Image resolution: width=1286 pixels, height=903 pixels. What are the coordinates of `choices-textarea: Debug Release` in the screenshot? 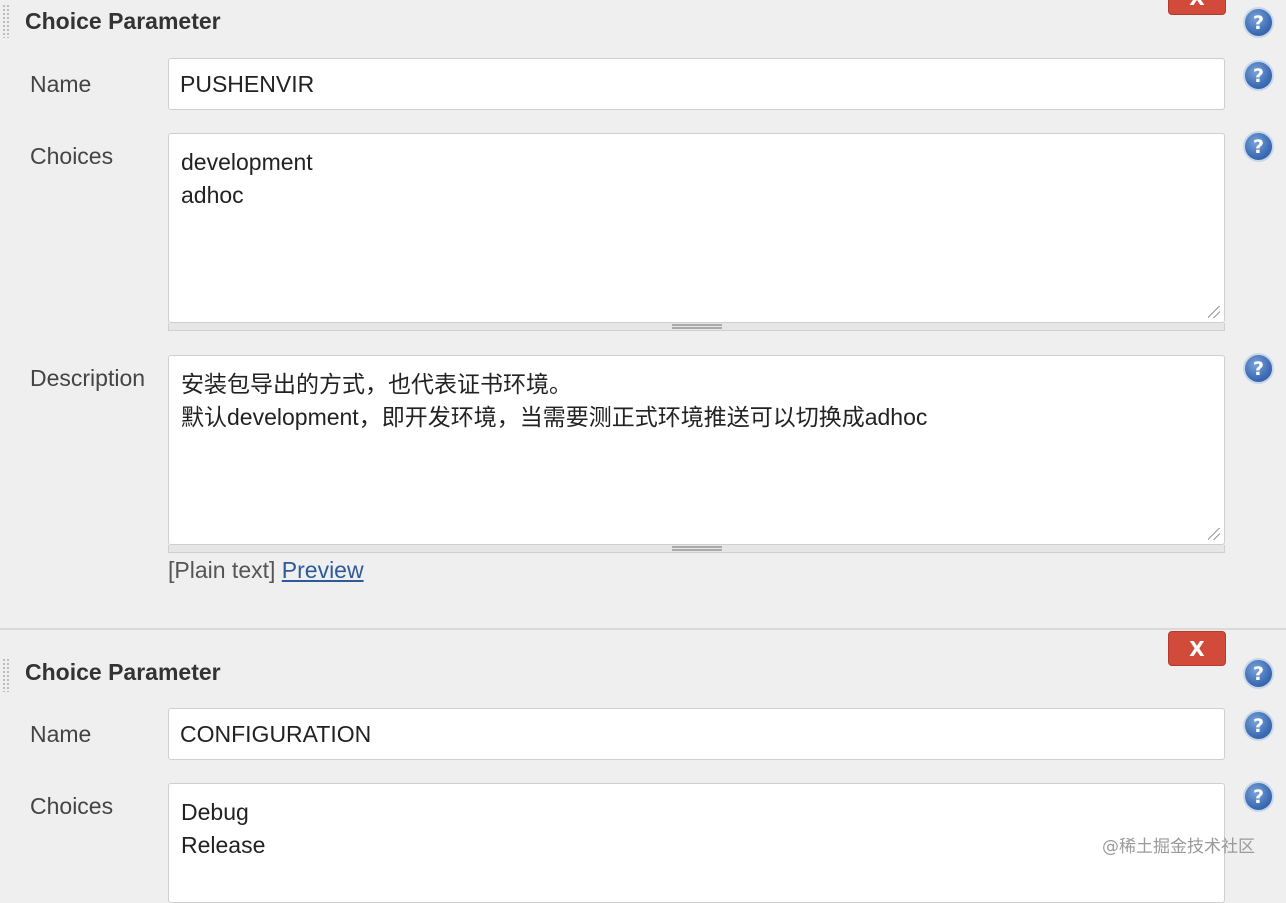 It's located at (696, 843).